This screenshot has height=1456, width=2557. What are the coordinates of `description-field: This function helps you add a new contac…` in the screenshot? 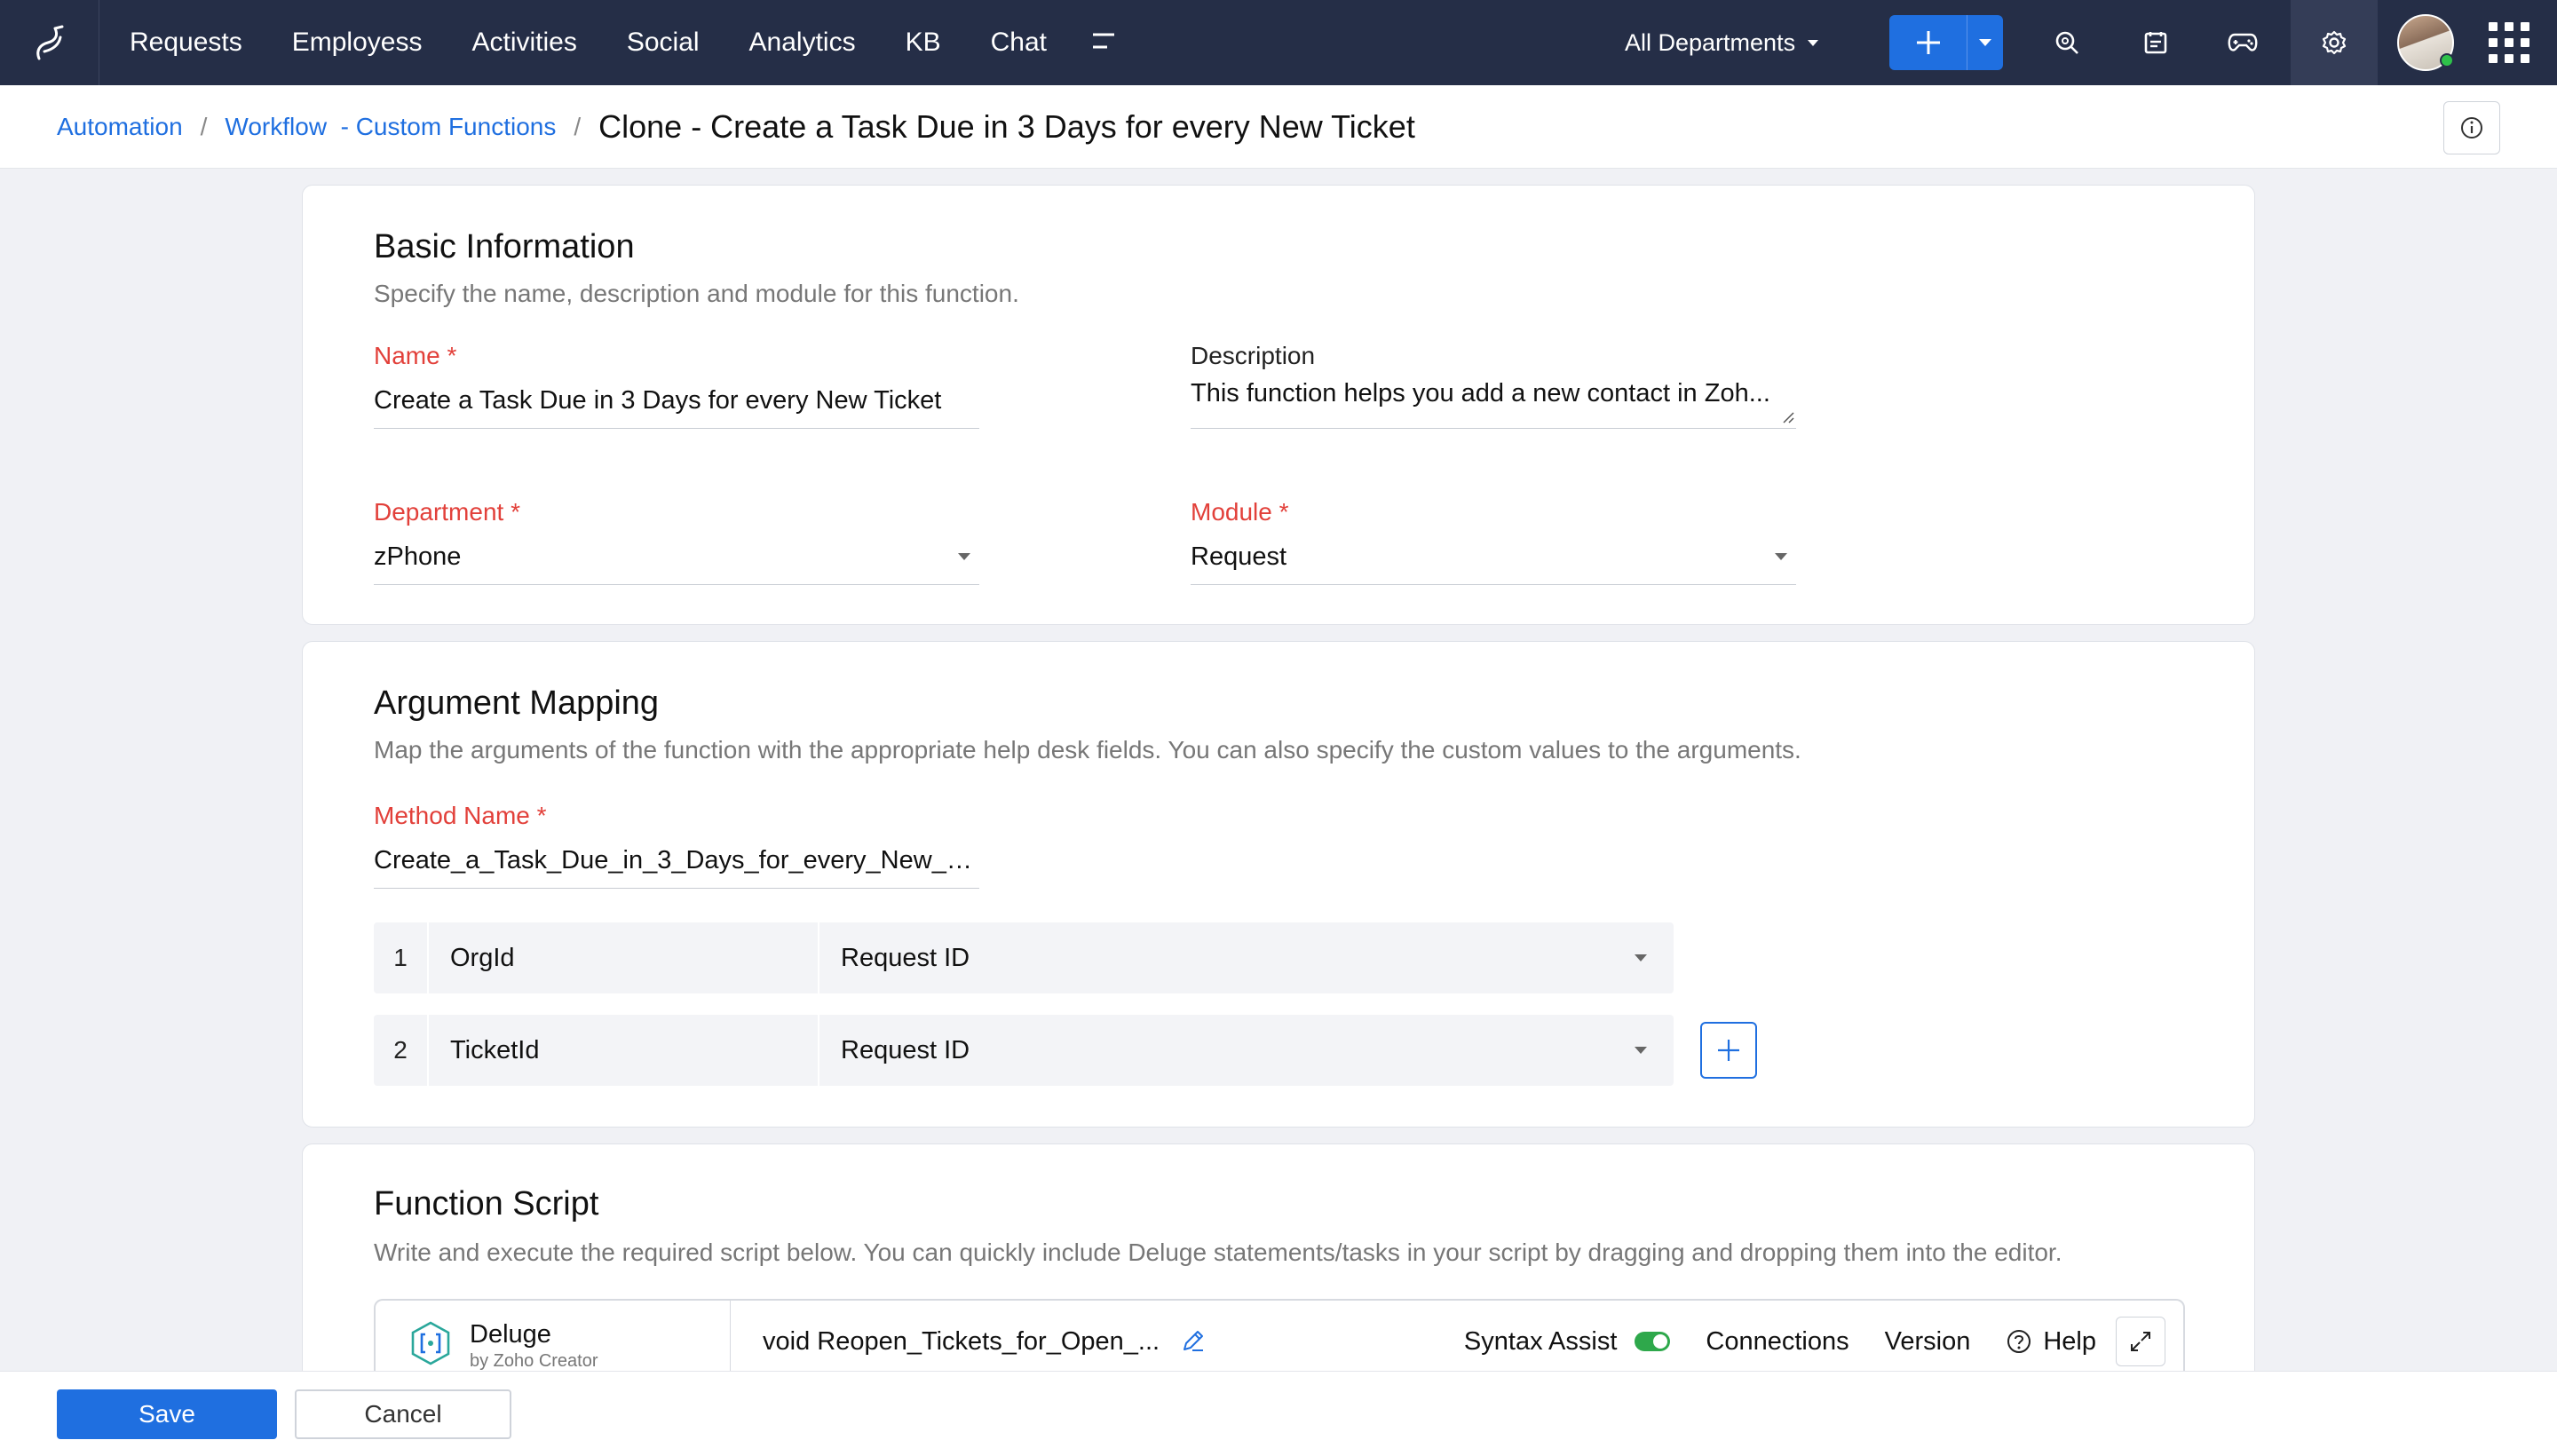 It's located at (1493, 404).